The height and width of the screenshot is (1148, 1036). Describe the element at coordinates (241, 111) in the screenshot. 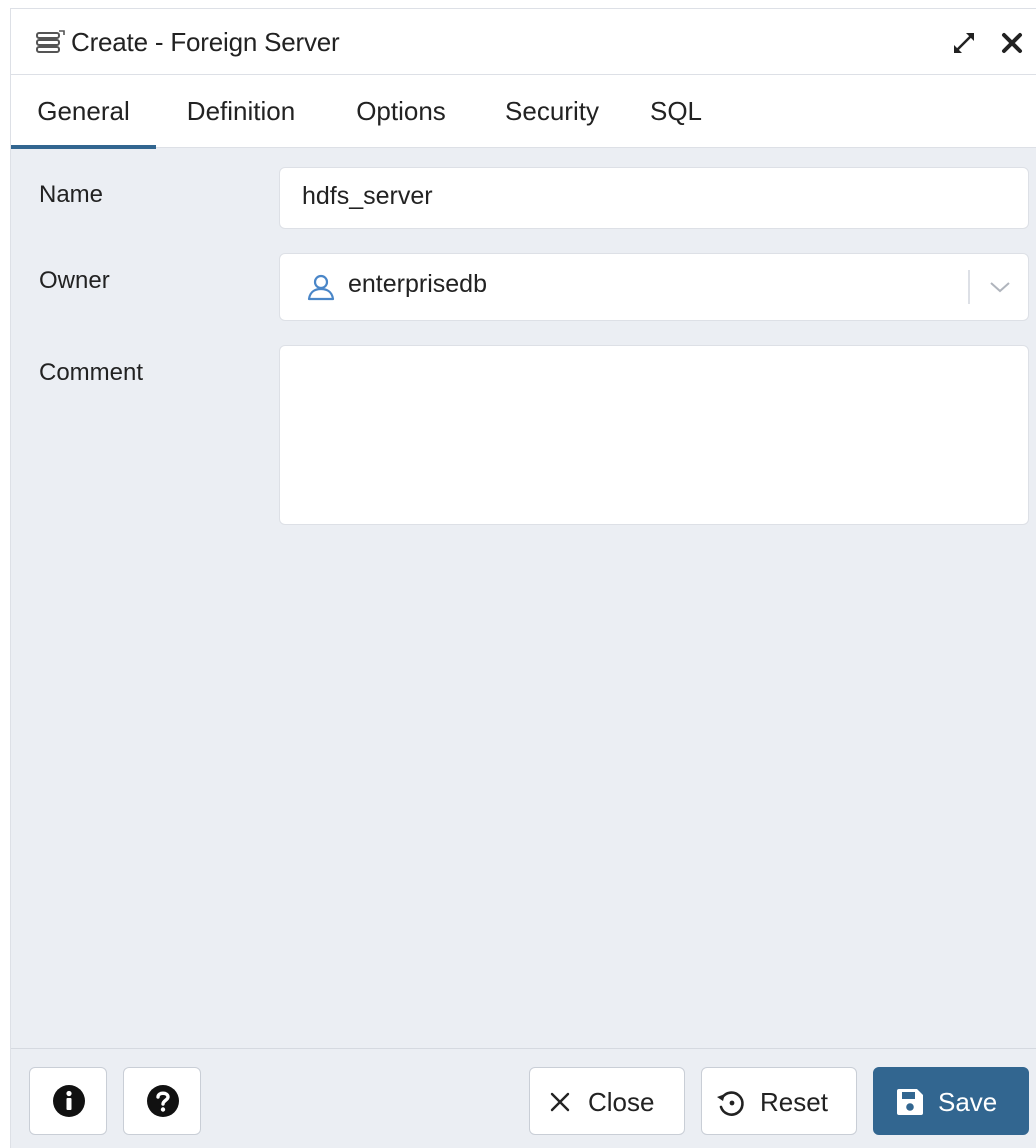

I see `tab-definition: Definition` at that location.